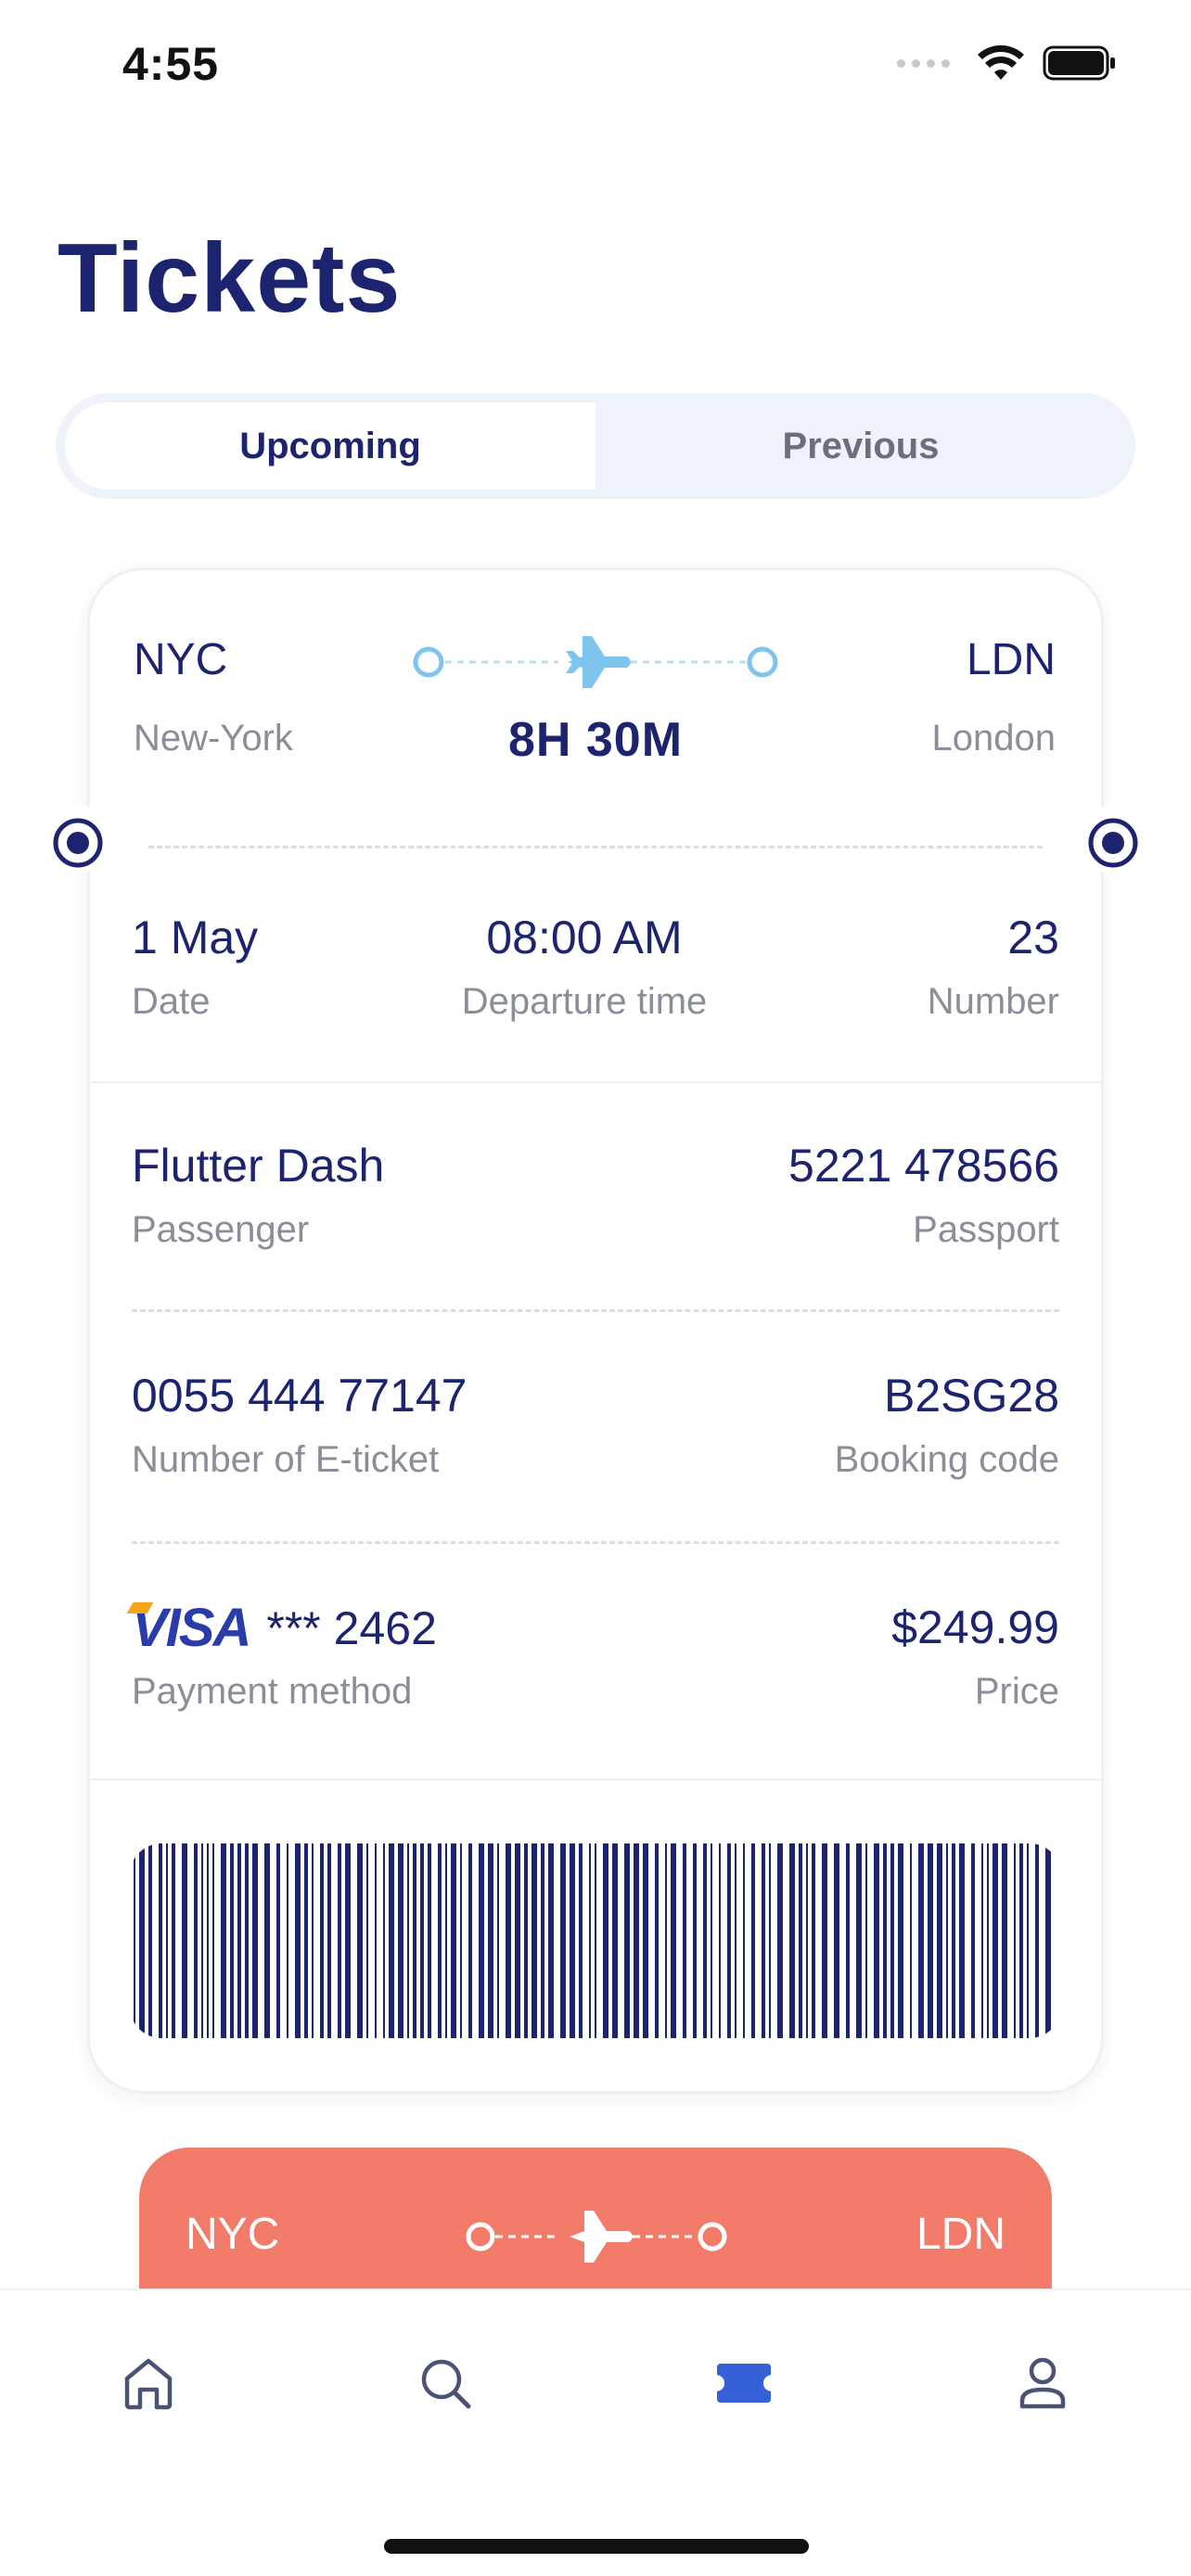  What do you see at coordinates (286, 1459) in the screenshot?
I see `eticket-label: Number of E-ticket` at bounding box center [286, 1459].